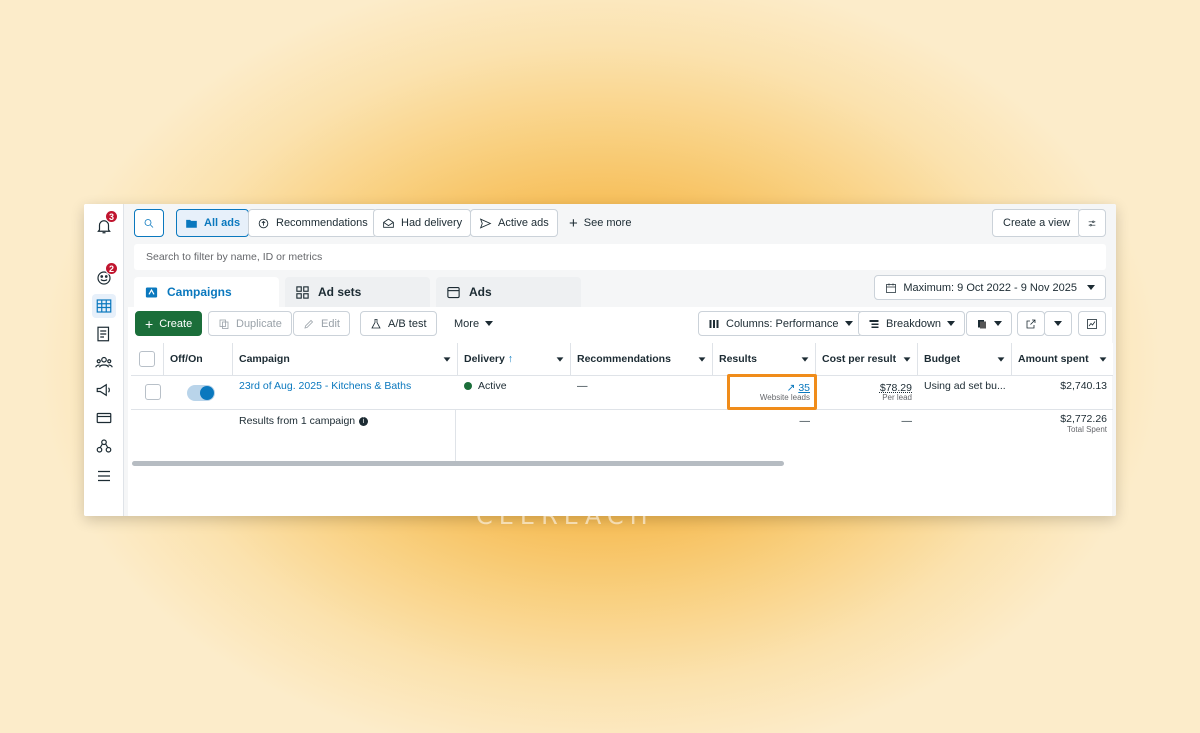  I want to click on flask-icon, so click(376, 323).